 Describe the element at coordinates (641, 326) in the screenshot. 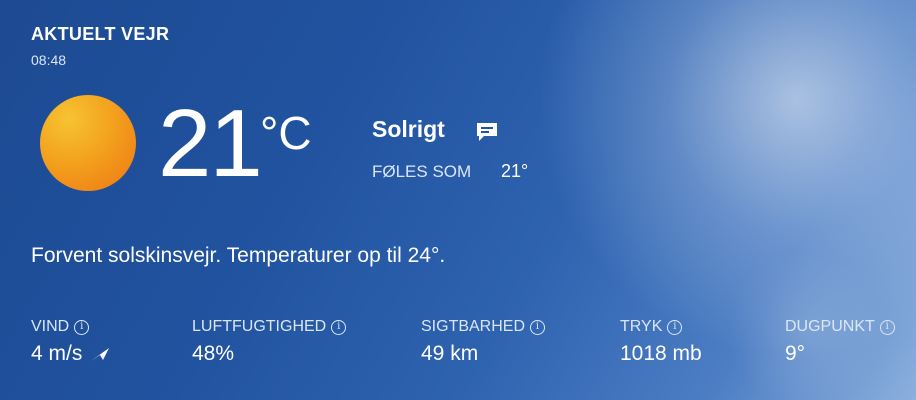

I see `metric-label: TRYK` at that location.